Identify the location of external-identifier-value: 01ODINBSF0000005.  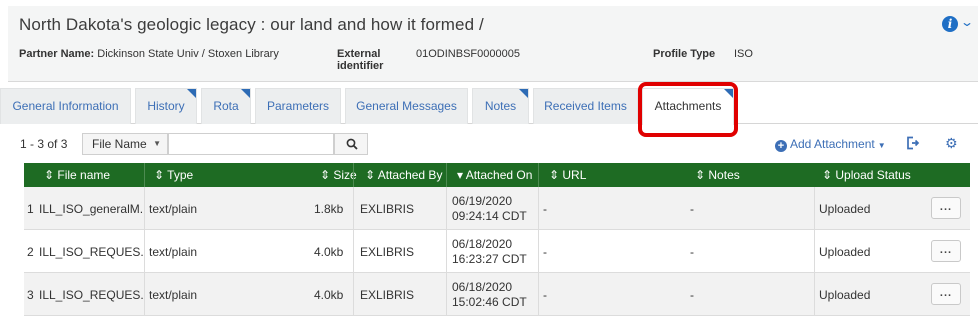
(468, 54).